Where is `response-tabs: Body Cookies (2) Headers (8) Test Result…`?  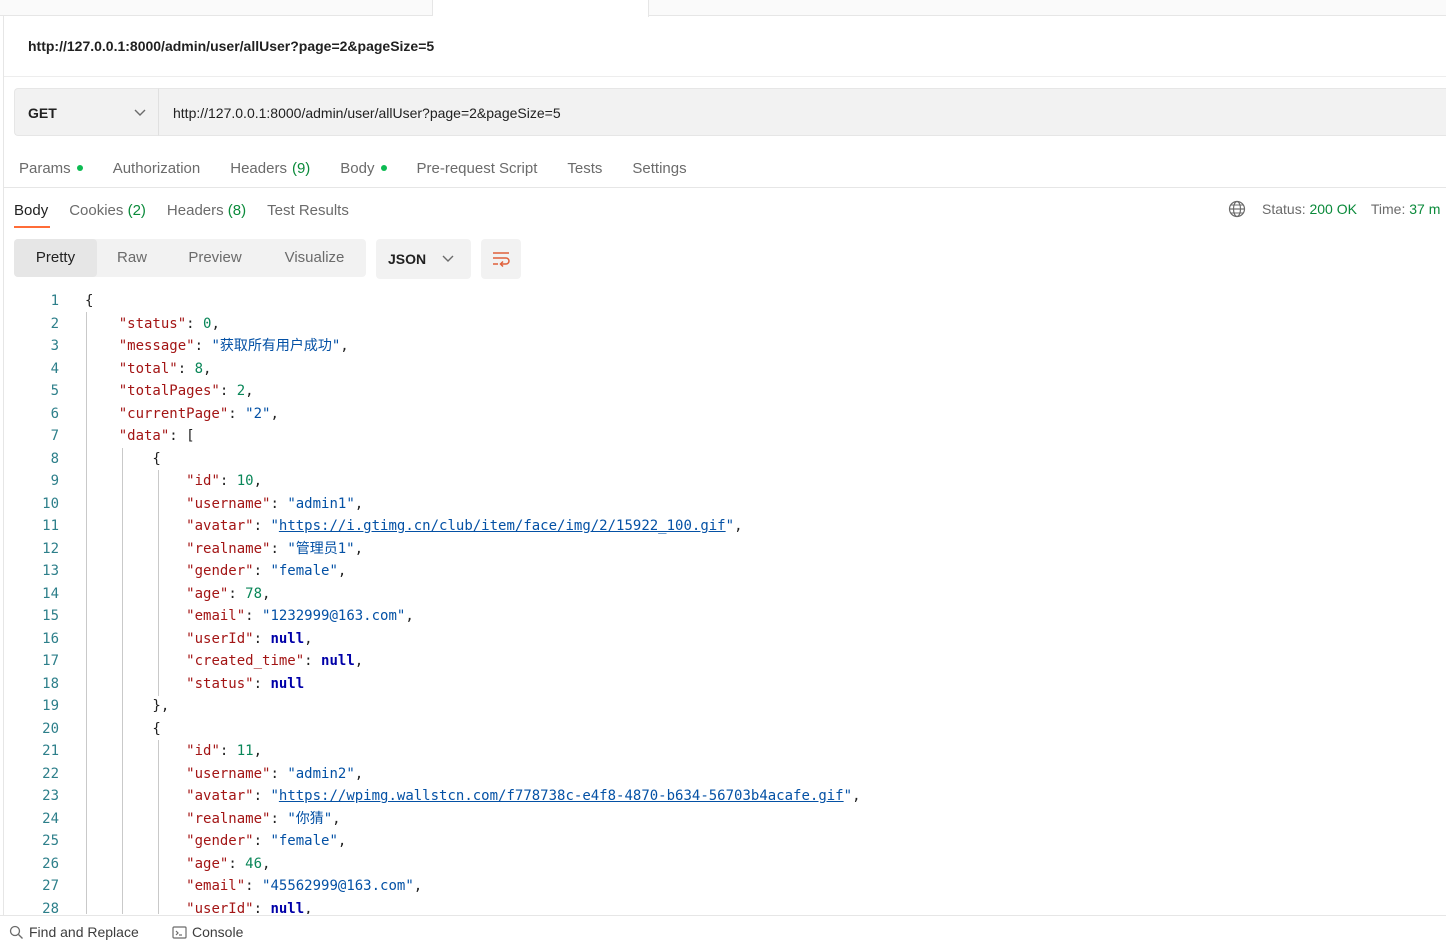
response-tabs: Body Cookies (2) Headers (8) Test Result… is located at coordinates (192, 210).